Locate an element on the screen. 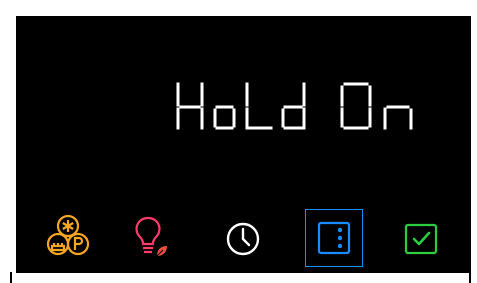  timer-button is located at coordinates (243, 239).